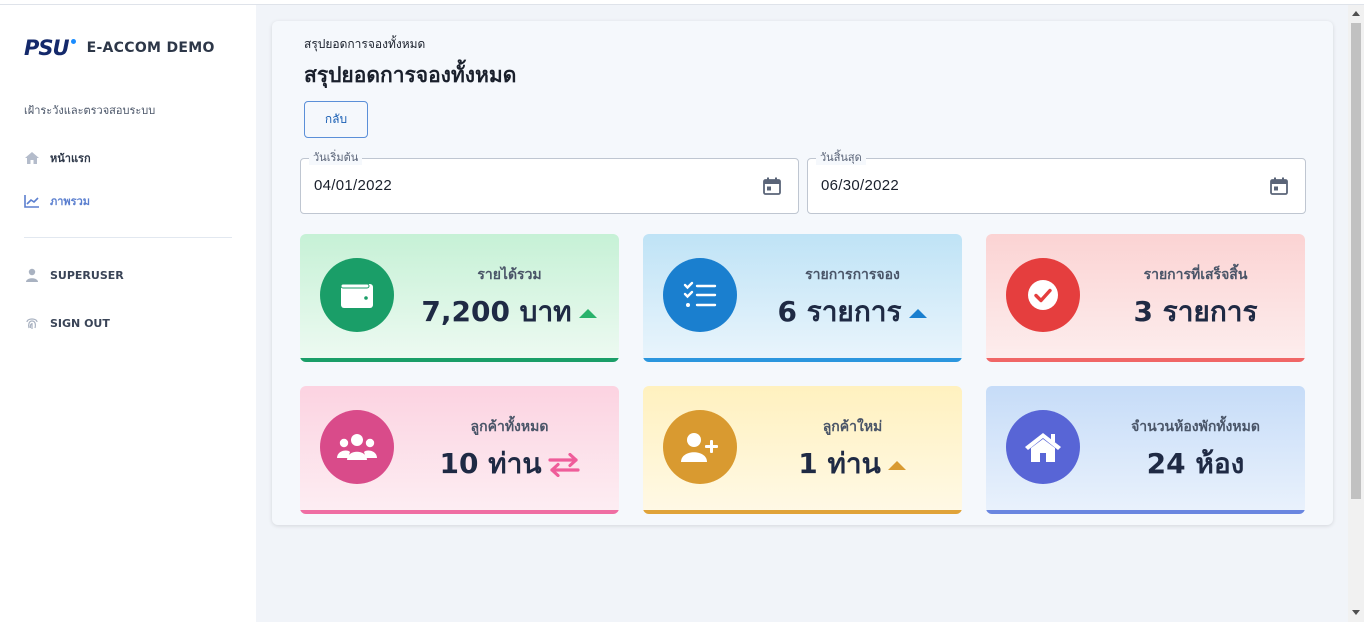  Describe the element at coordinates (852, 427) in the screenshot. I see `stat-label: ลูกค้าใหม่` at that location.